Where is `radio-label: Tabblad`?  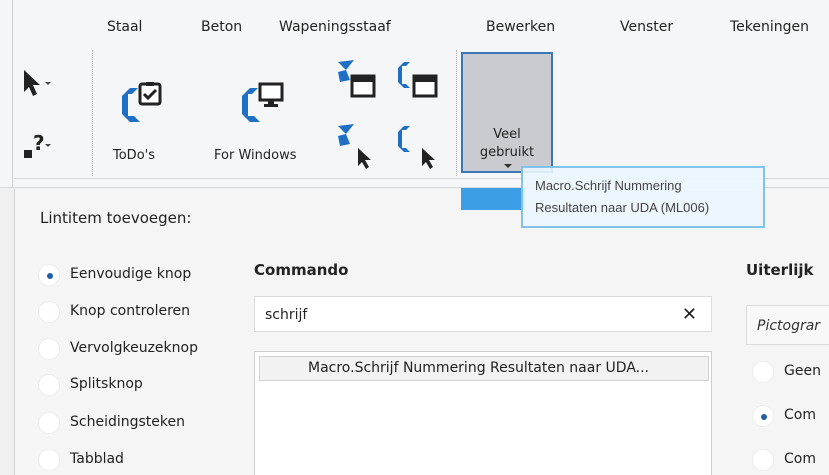 radio-label: Tabblad is located at coordinates (97, 459).